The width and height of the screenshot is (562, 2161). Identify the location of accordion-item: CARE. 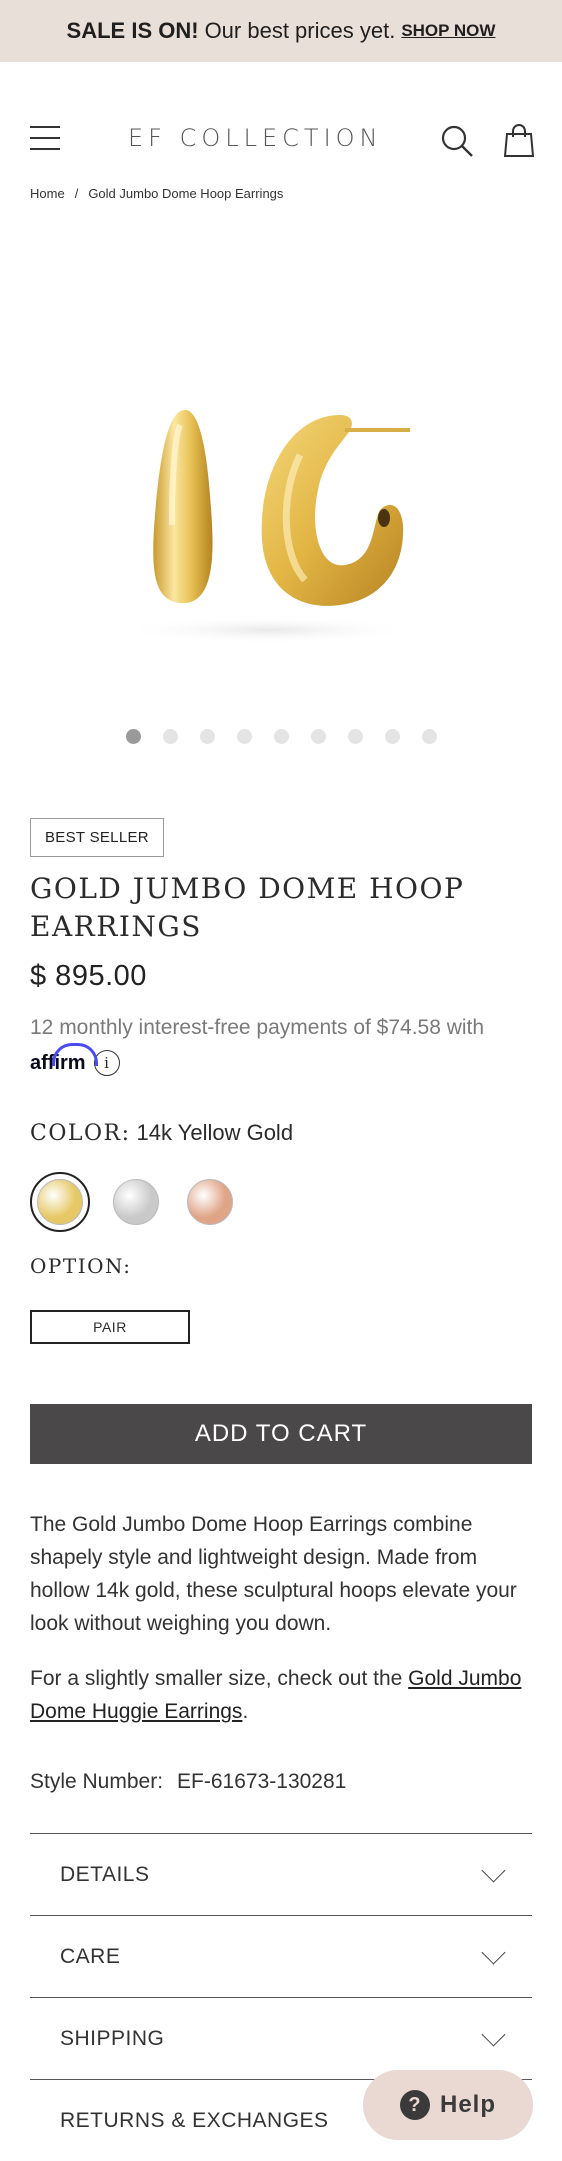
(281, 1956).